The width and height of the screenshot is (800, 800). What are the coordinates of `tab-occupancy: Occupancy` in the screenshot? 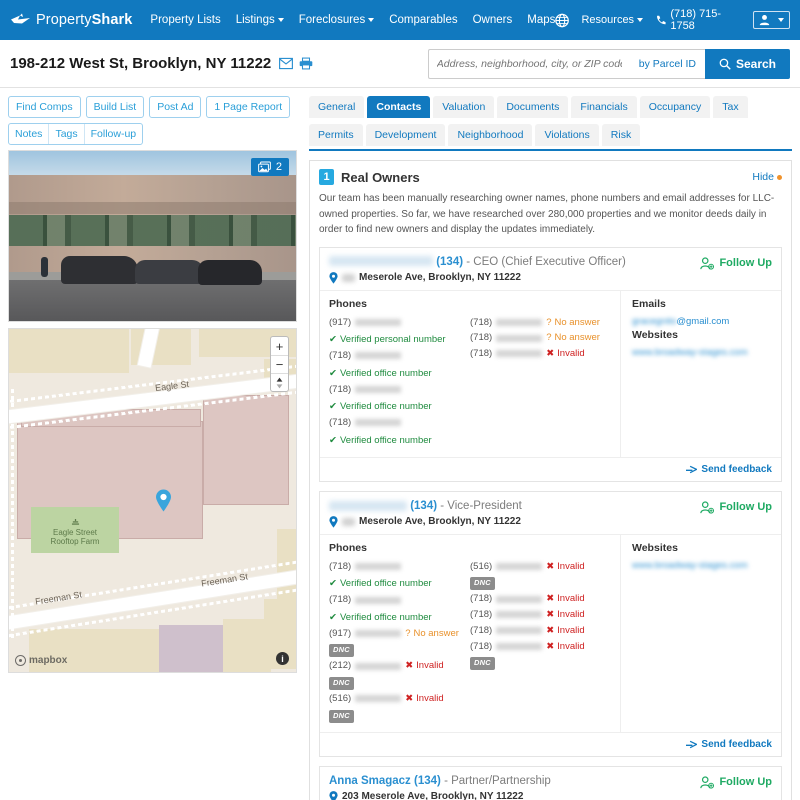 It's located at (675, 107).